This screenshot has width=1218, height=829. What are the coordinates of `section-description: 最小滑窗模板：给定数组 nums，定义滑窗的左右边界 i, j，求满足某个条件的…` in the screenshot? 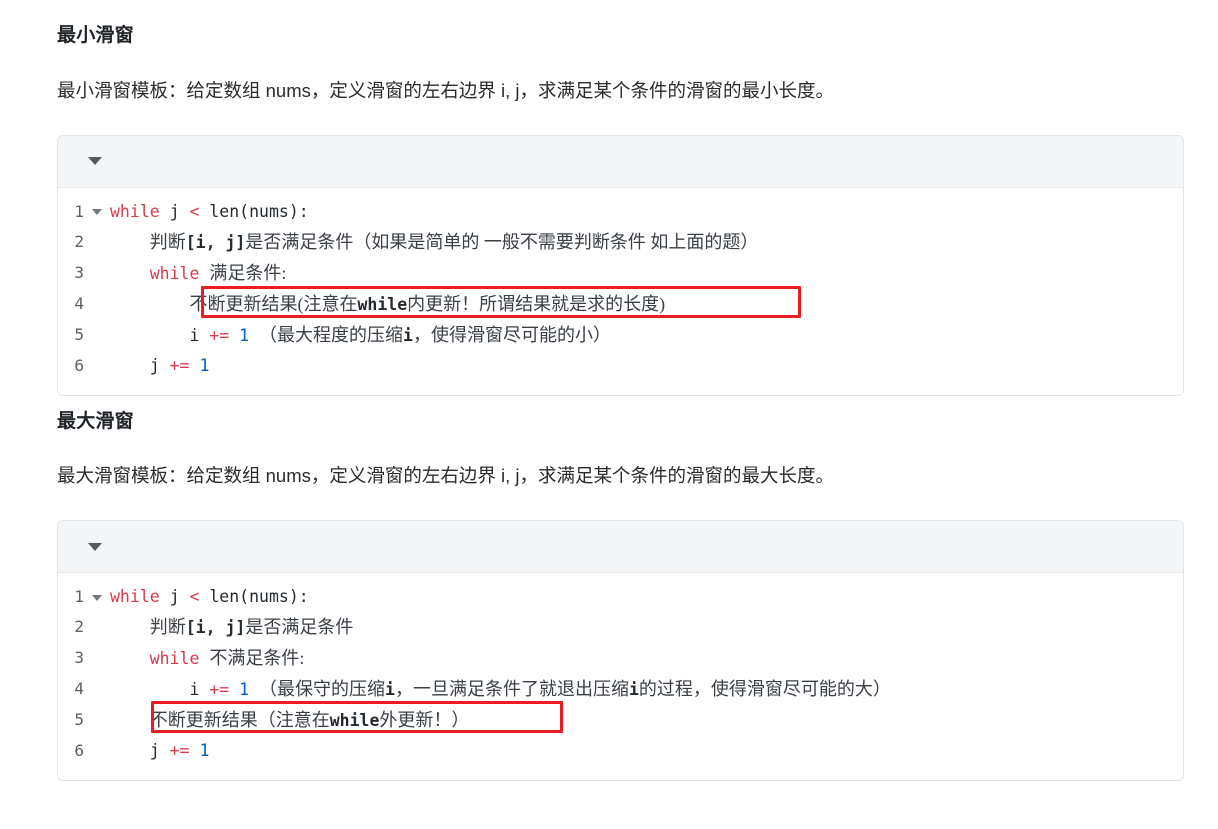 It's located at (446, 90).